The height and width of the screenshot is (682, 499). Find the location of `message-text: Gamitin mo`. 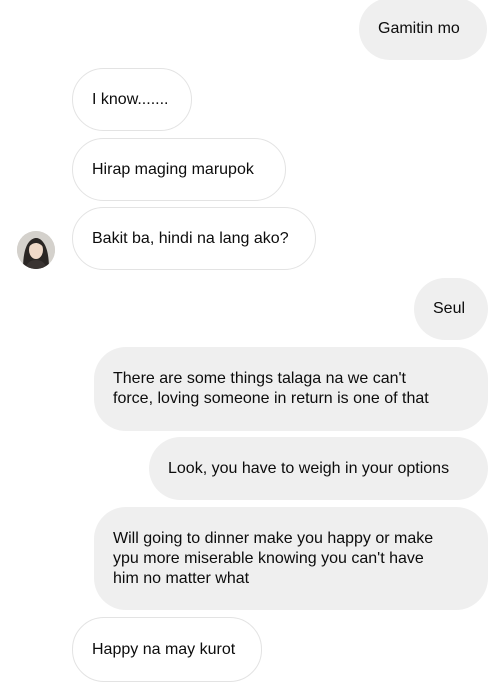

message-text: Gamitin mo is located at coordinates (419, 28).